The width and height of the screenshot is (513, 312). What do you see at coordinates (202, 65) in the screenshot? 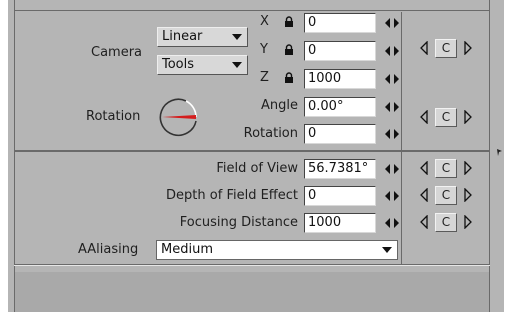
I see `target-dropdown: Tools` at bounding box center [202, 65].